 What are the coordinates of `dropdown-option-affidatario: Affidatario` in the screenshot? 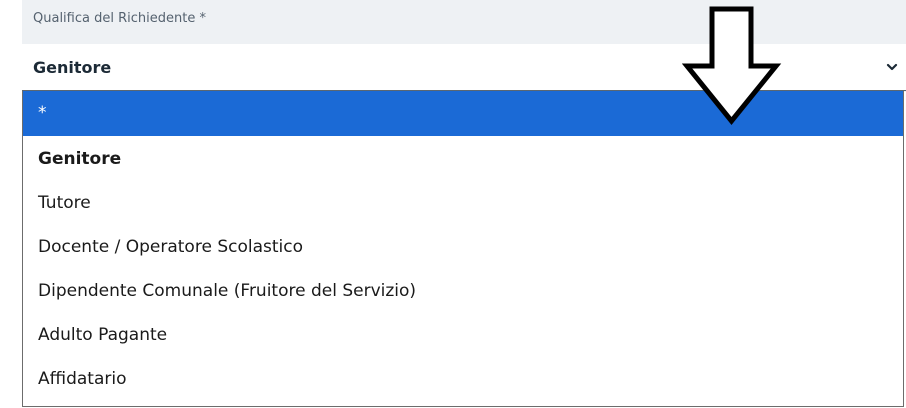 It's located at (463, 379).